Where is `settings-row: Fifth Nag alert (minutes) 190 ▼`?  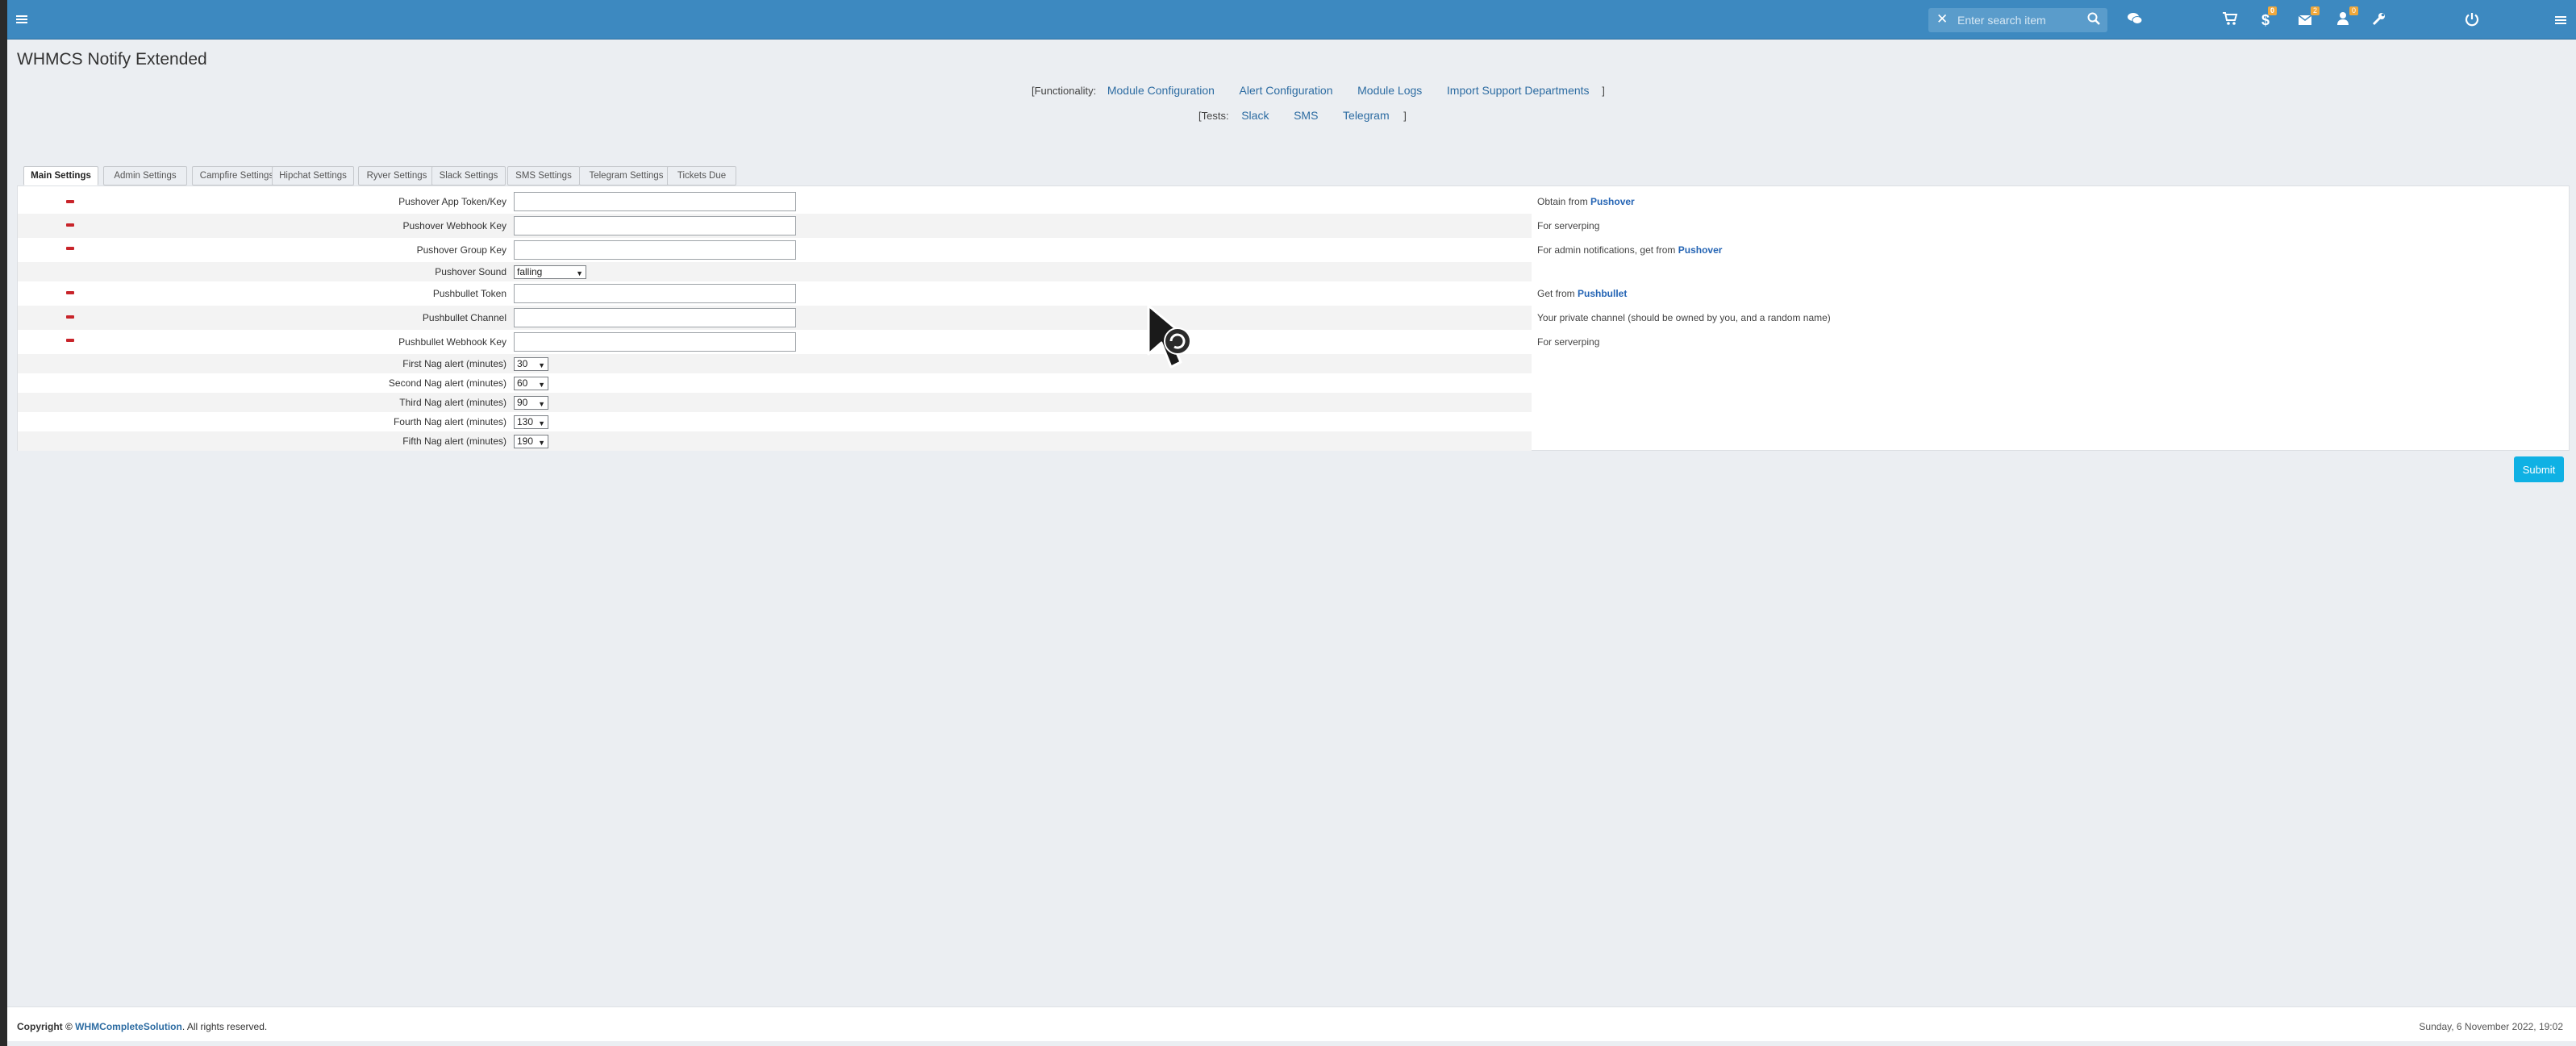
settings-row: Fifth Nag alert (minutes) 190 ▼ is located at coordinates (1293, 441).